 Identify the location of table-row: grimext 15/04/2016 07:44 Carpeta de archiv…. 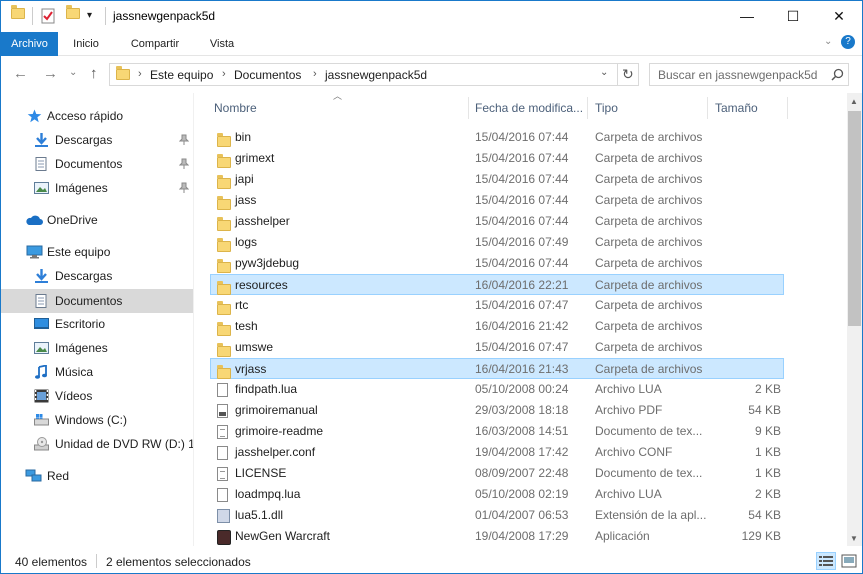
(498, 158).